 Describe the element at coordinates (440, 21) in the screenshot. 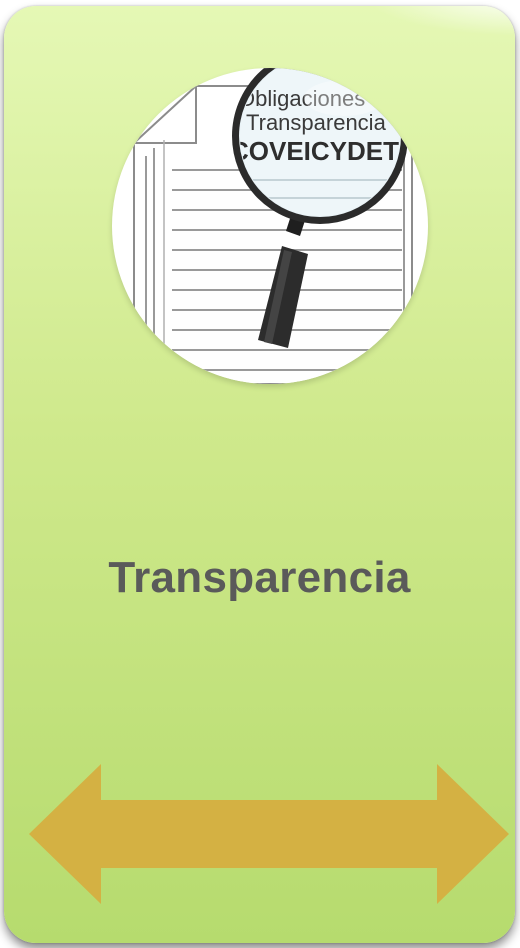

I see `corner-highlight` at that location.